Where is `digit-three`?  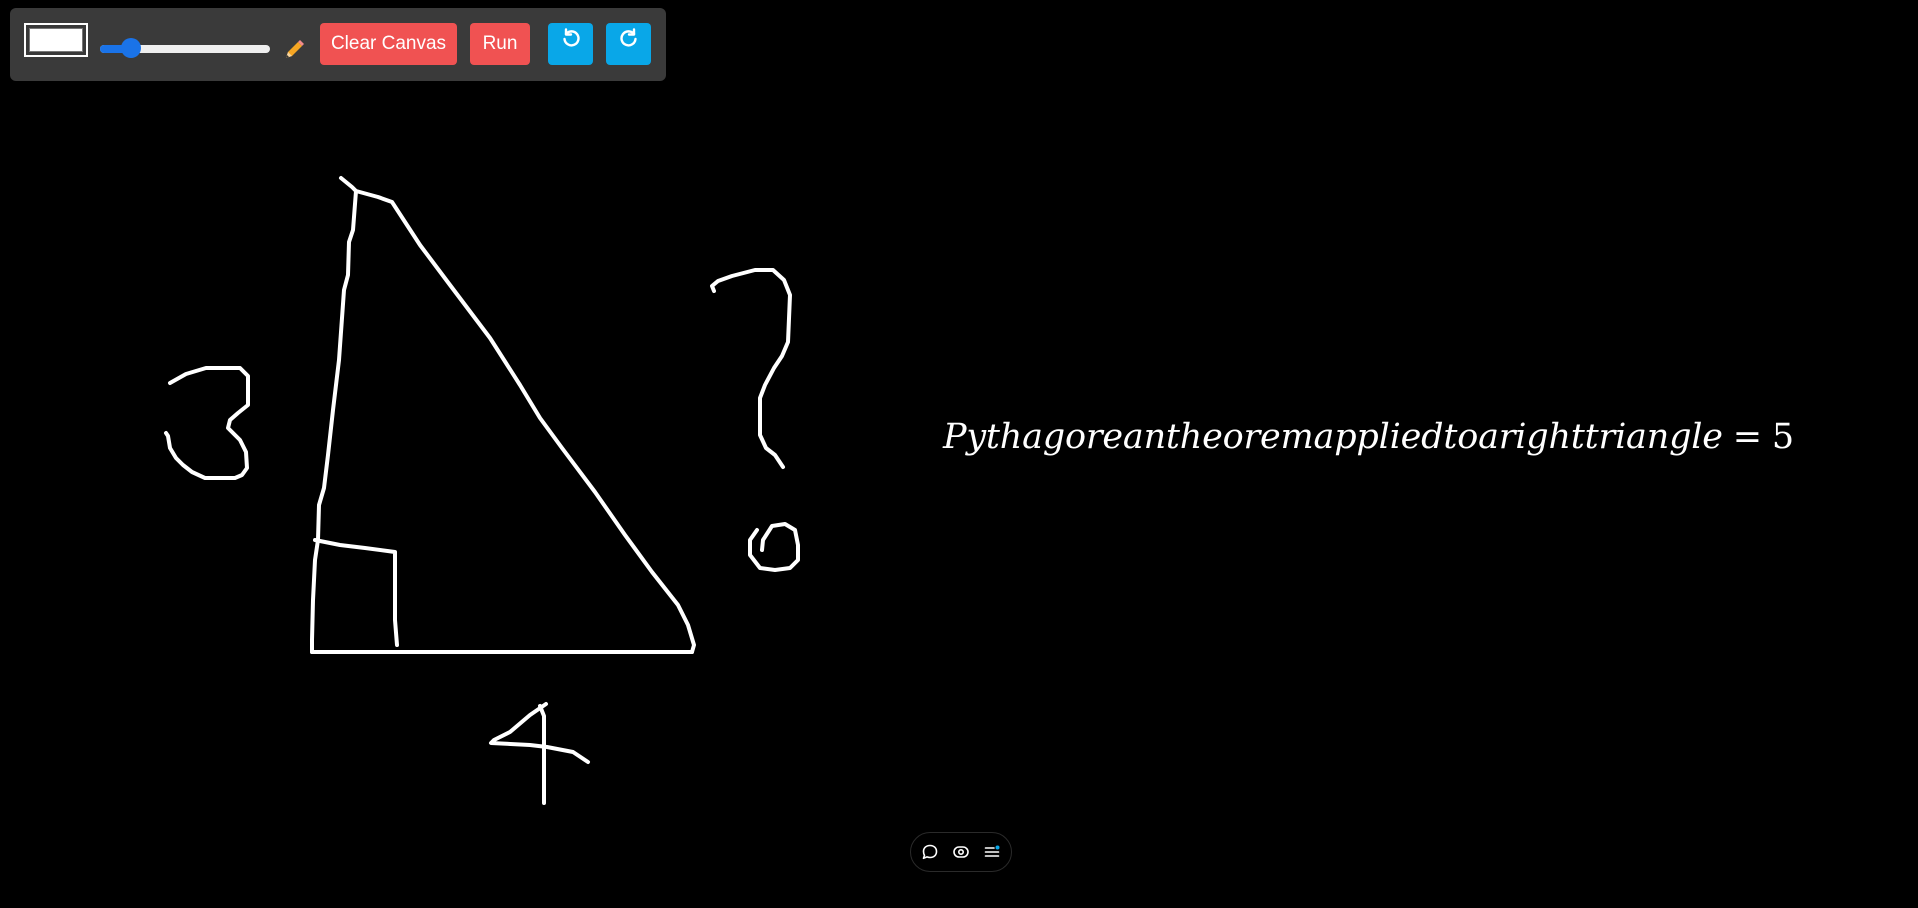 digit-three is located at coordinates (207, 423).